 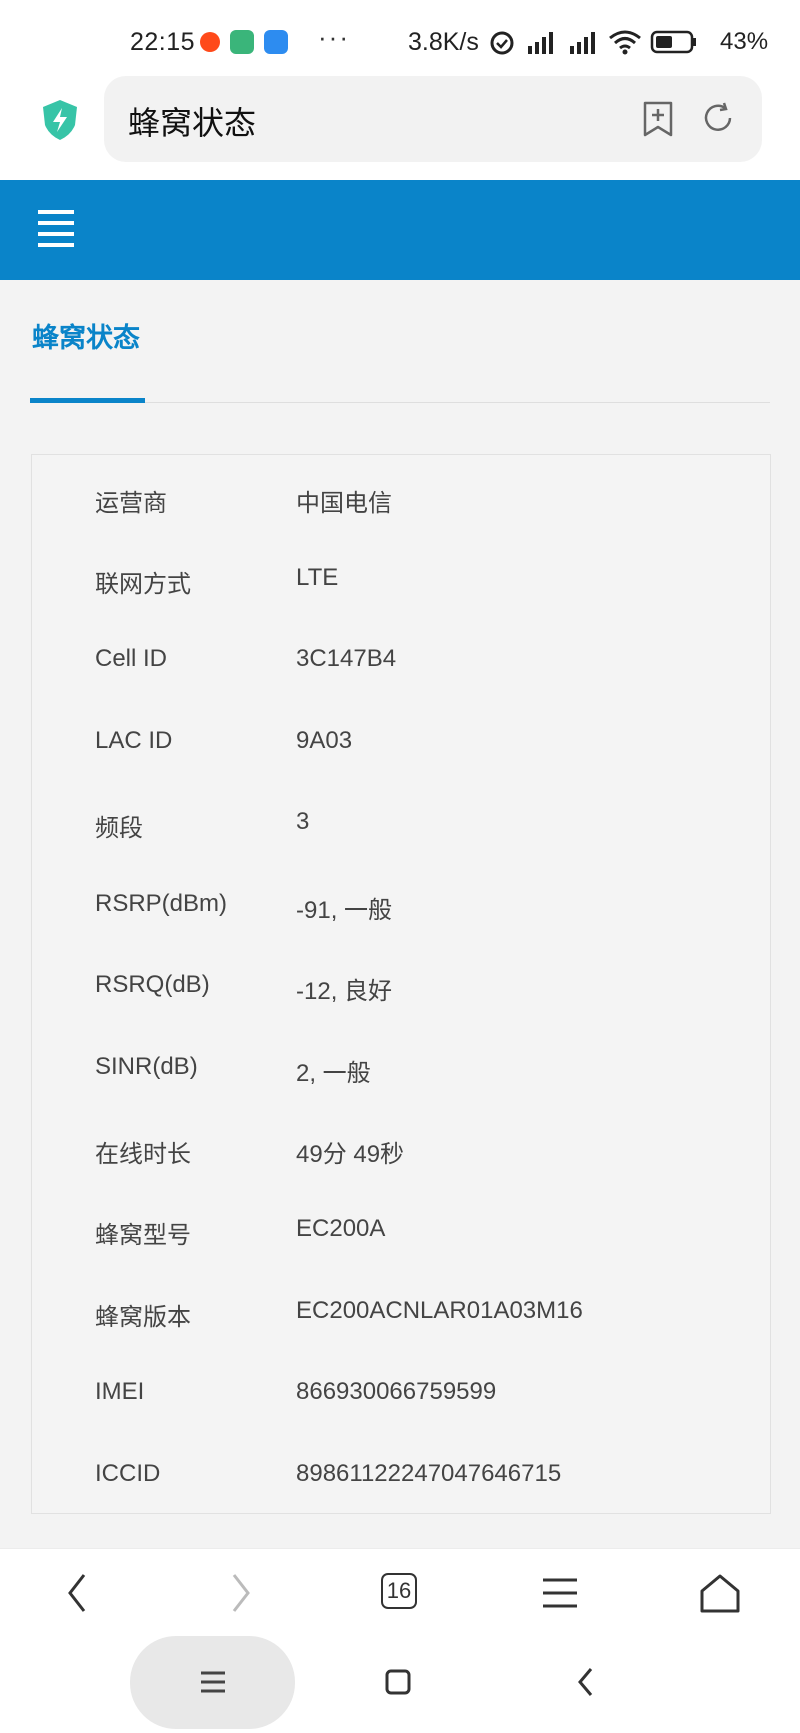 I want to click on notification-icons, so click(x=244, y=42).